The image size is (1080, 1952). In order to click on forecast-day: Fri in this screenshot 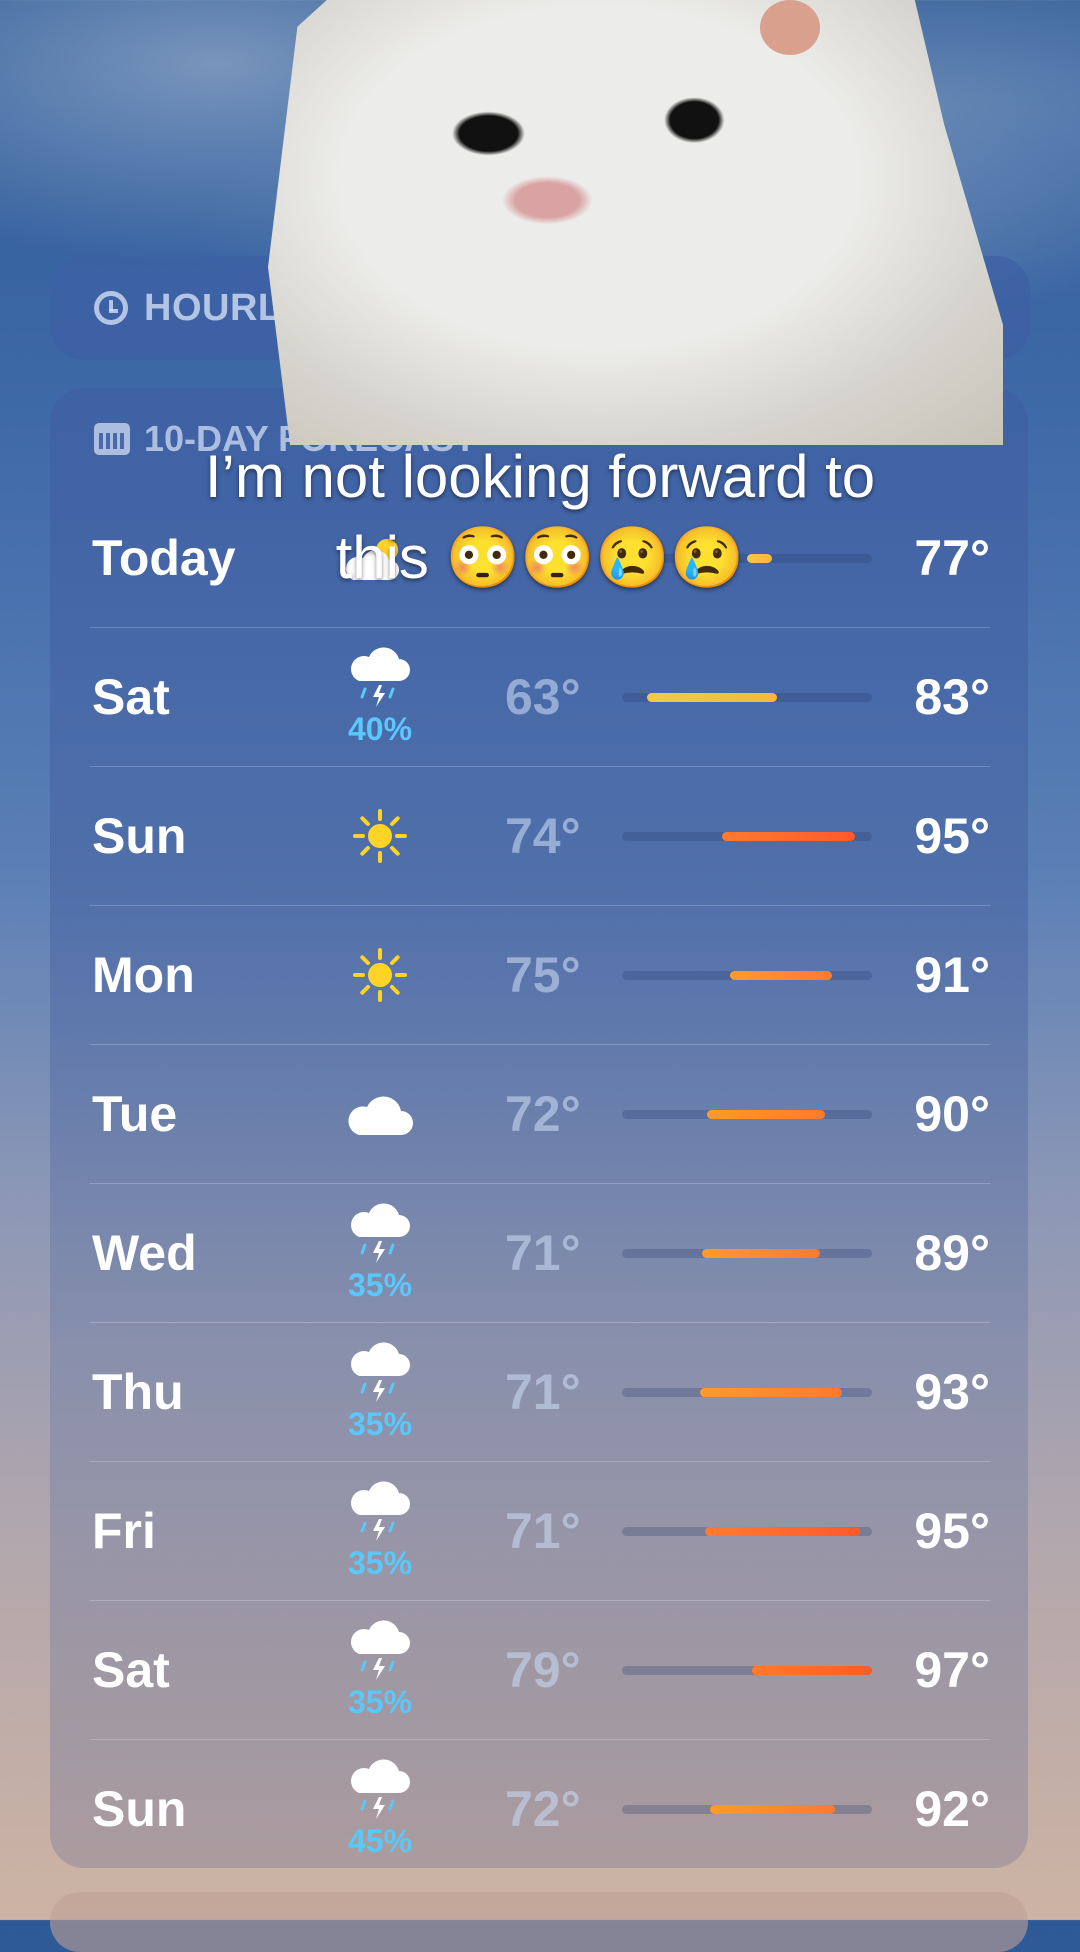, I will do `click(124, 1531)`.